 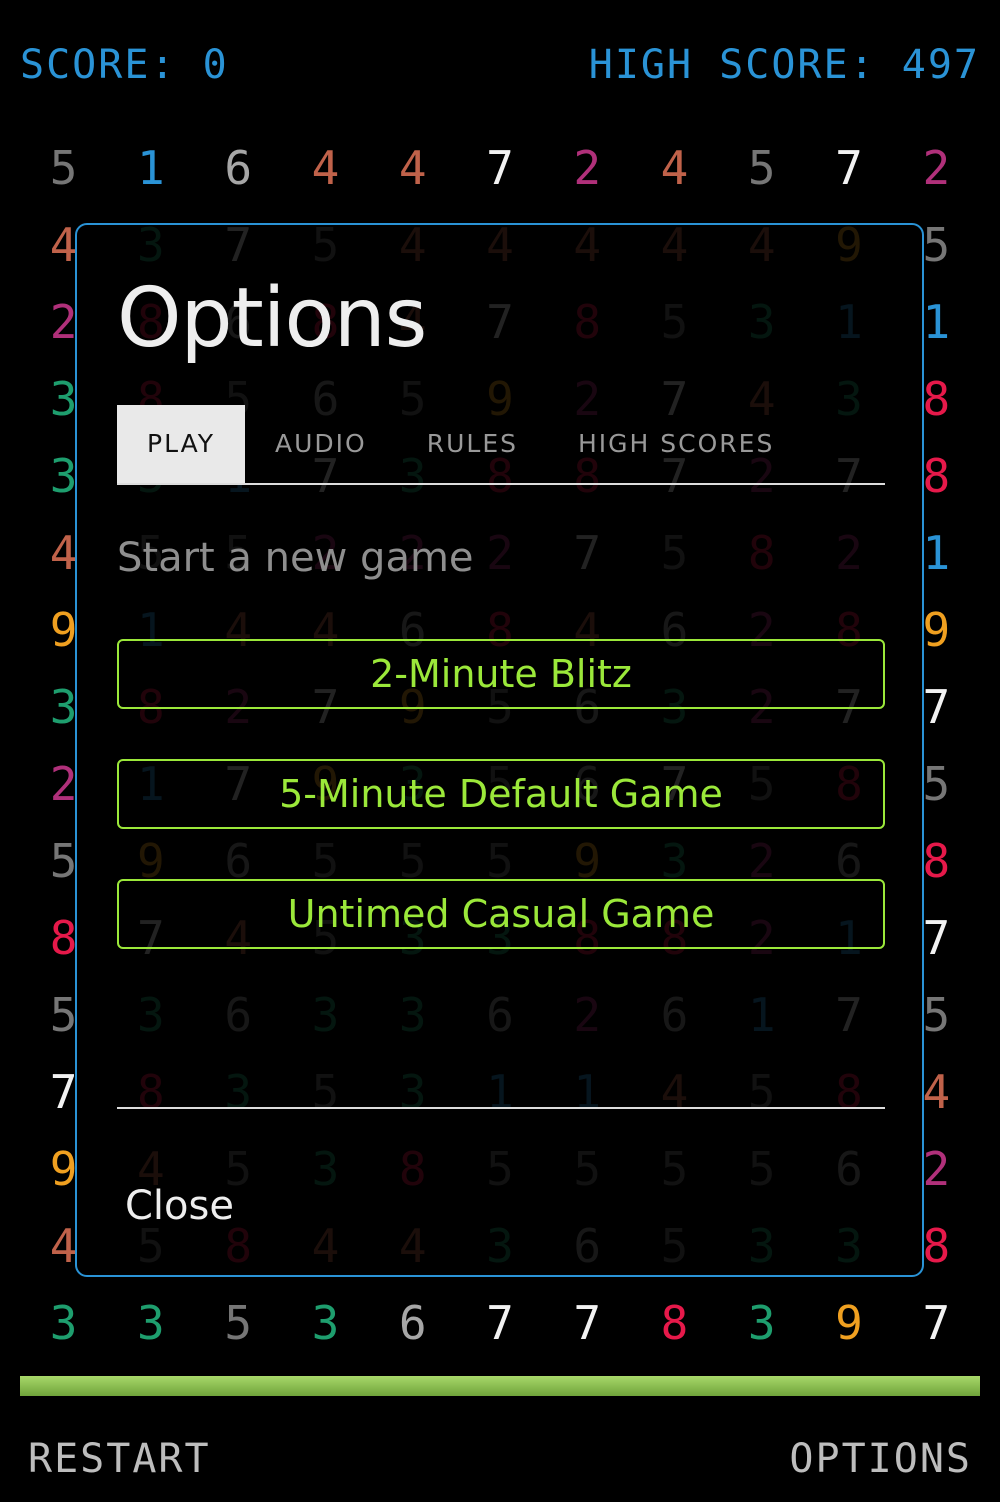 I want to click on casual-game-button: Untimed Casual Game, so click(x=501, y=914).